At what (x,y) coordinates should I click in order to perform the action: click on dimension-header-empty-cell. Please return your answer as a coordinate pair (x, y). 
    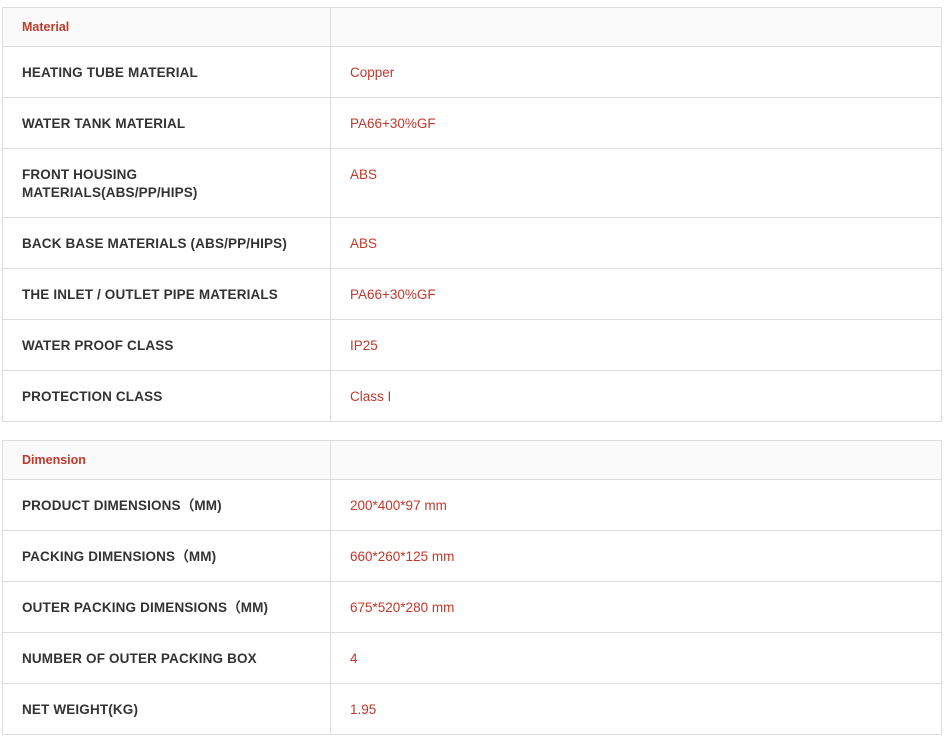
    Looking at the image, I should click on (636, 460).